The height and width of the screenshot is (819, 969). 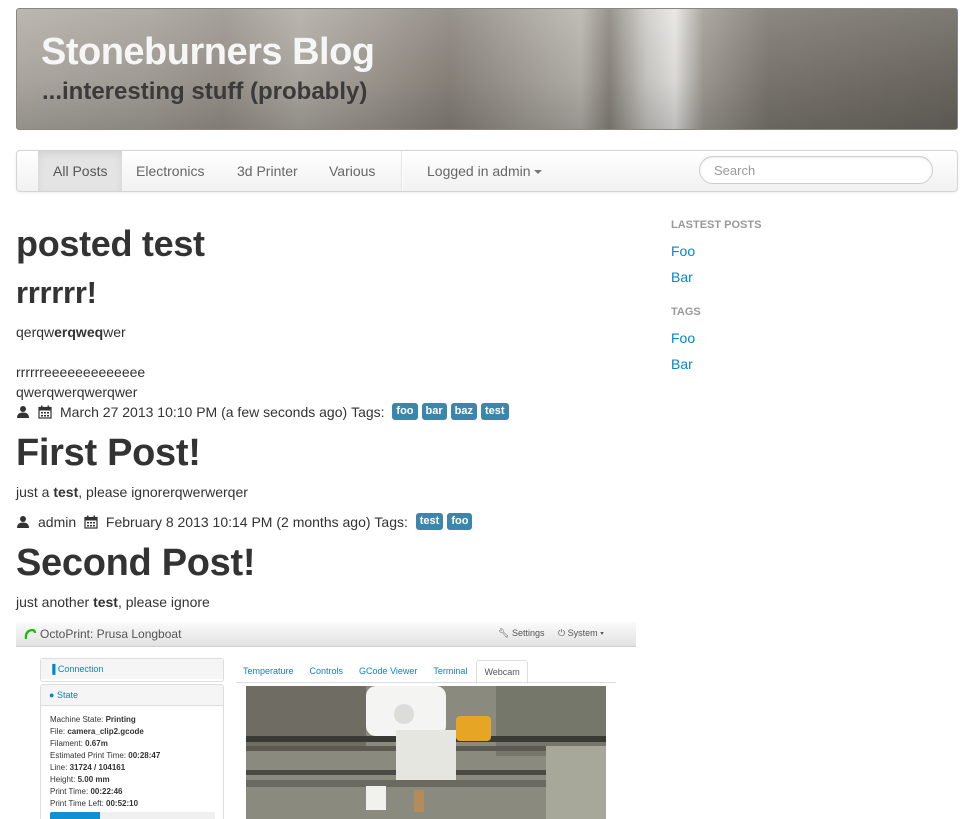 What do you see at coordinates (502, 672) in the screenshot?
I see `octoprint-tab: Webcam` at bounding box center [502, 672].